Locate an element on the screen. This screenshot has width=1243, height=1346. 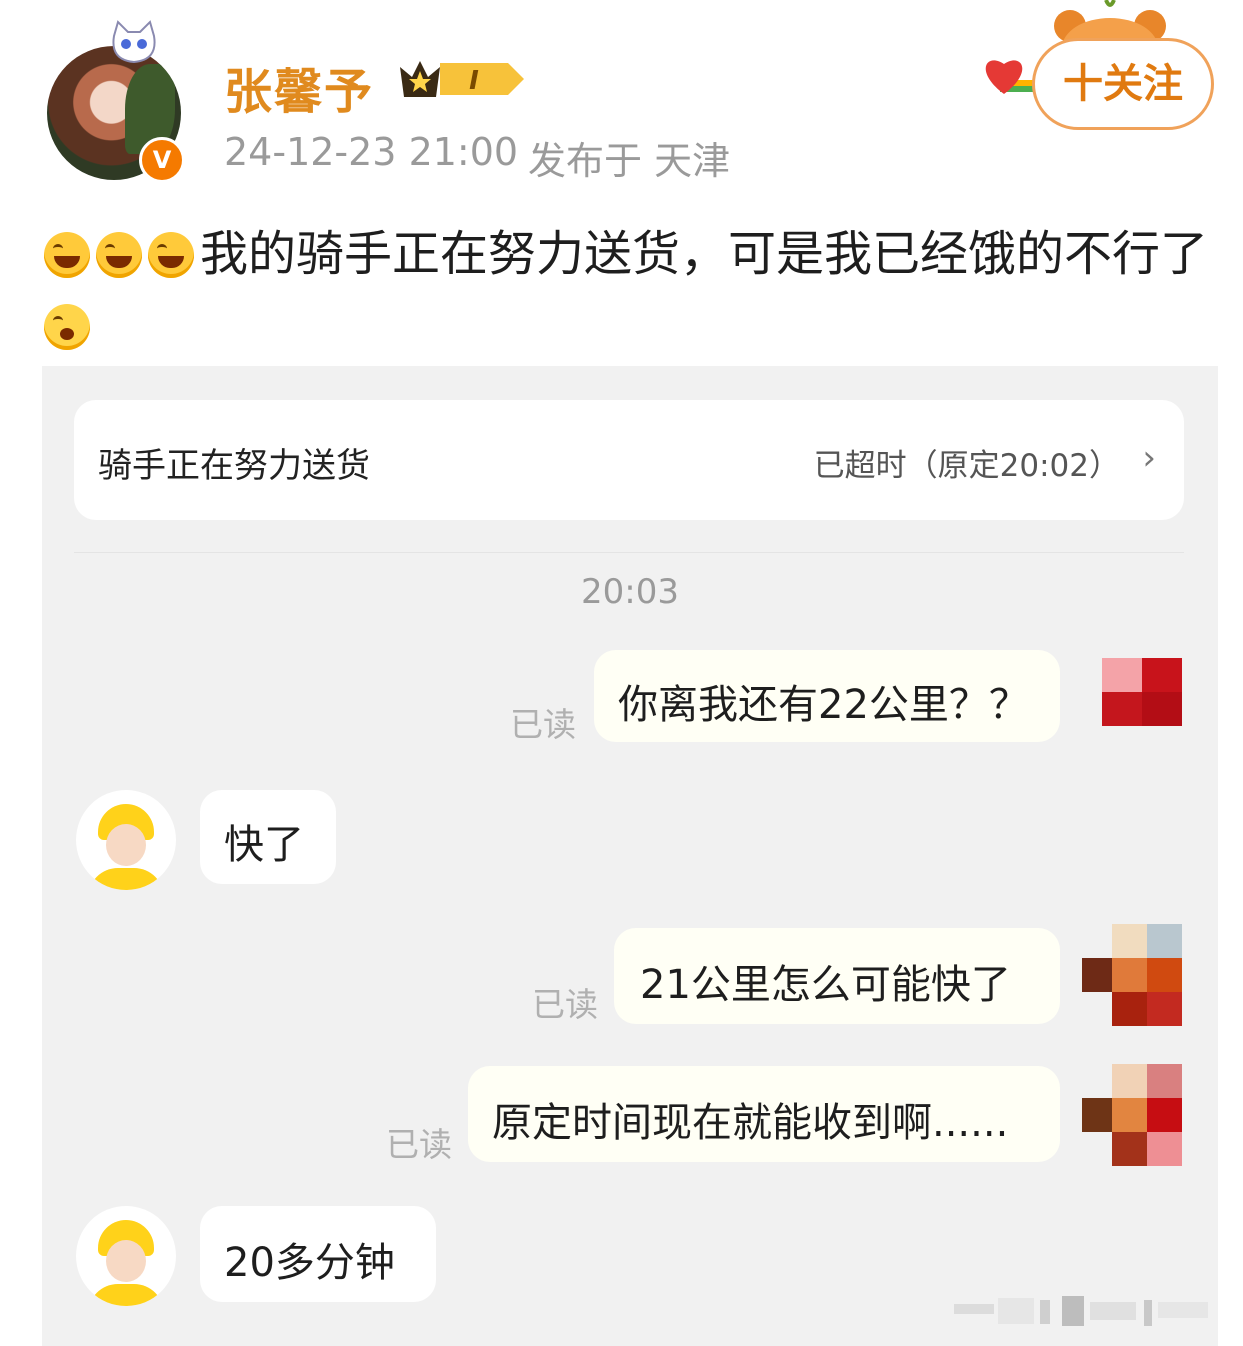
message-bubble-me: 你离我还有22公里？？ is located at coordinates (827, 696).